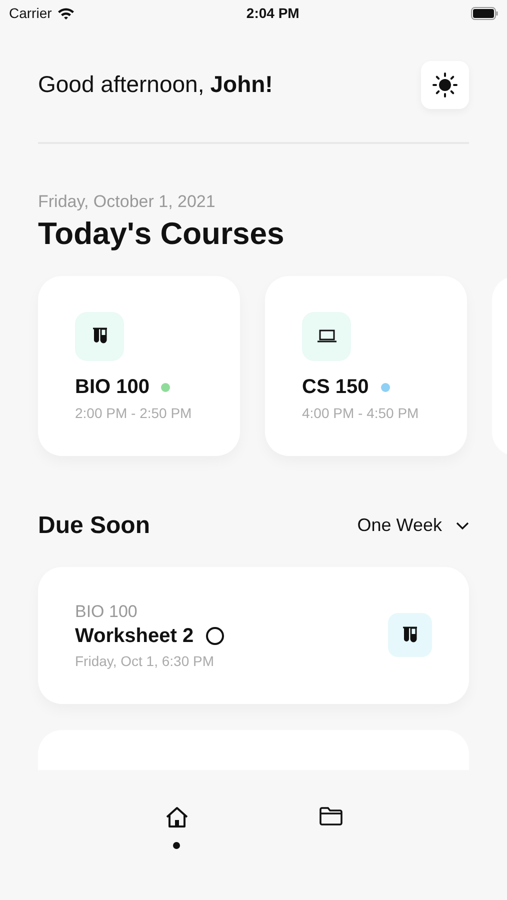 The image size is (507, 900). What do you see at coordinates (155, 84) in the screenshot?
I see `greeting-text: Good afternoon, John!` at bounding box center [155, 84].